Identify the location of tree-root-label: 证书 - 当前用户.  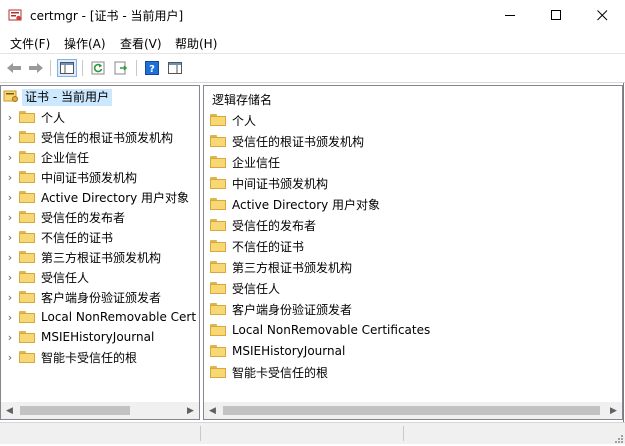
(67, 97).